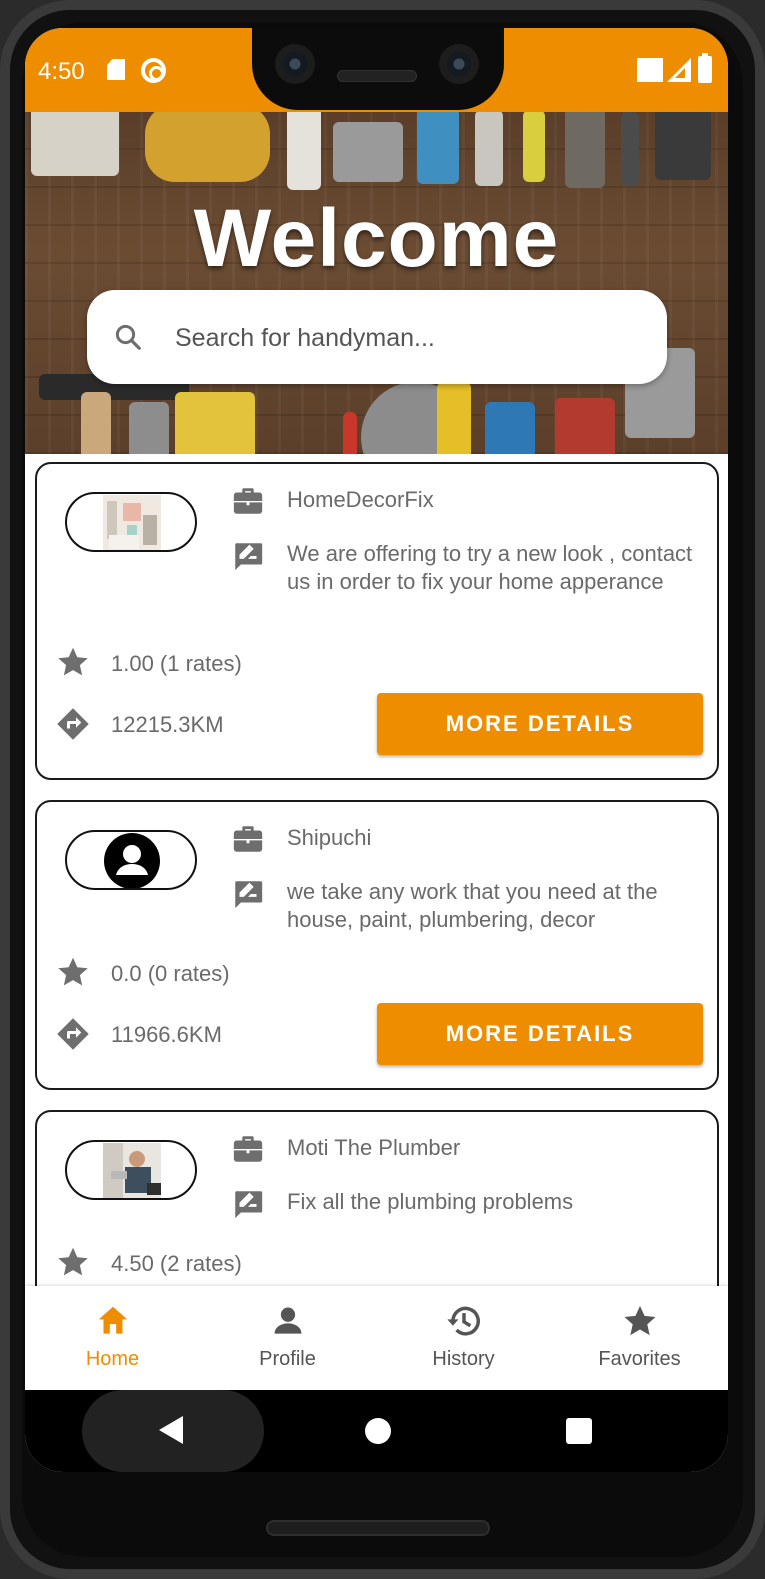 The height and width of the screenshot is (1579, 765). Describe the element at coordinates (430, 1201) in the screenshot. I see `handyman-description: Fix all the plumbing problems` at that location.